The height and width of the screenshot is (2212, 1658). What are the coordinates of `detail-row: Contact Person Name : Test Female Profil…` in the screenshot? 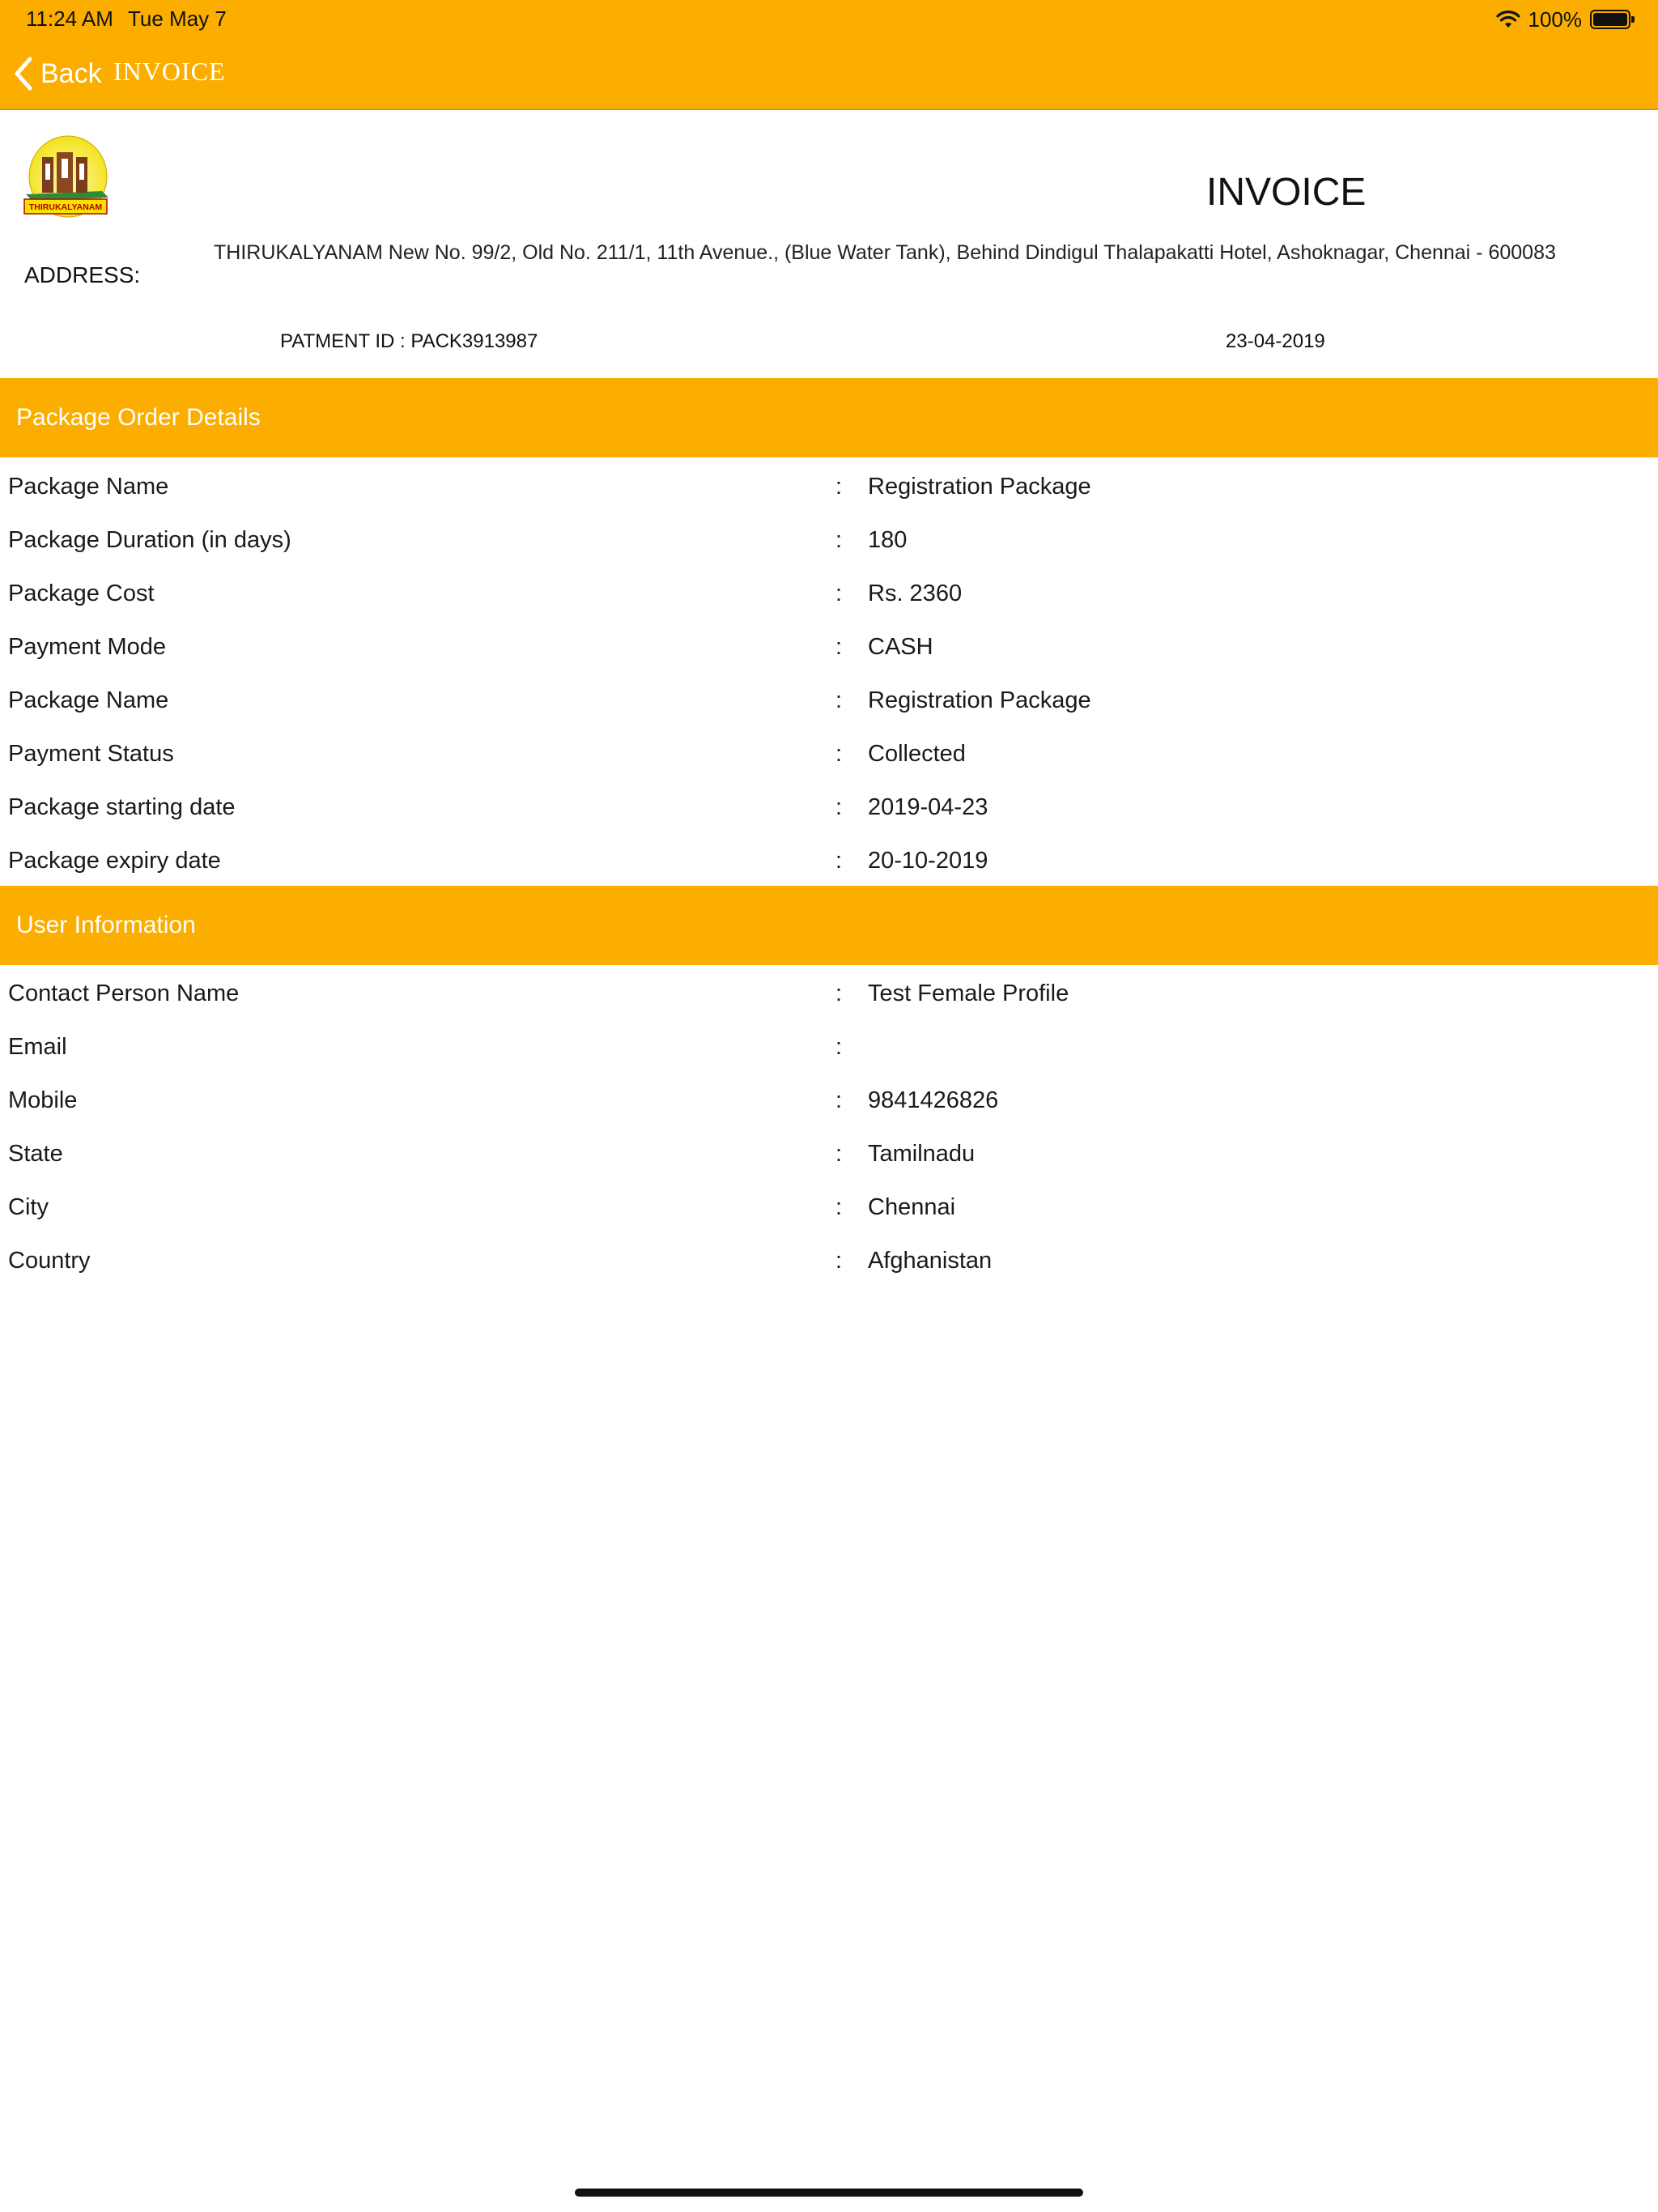 It's located at (829, 996).